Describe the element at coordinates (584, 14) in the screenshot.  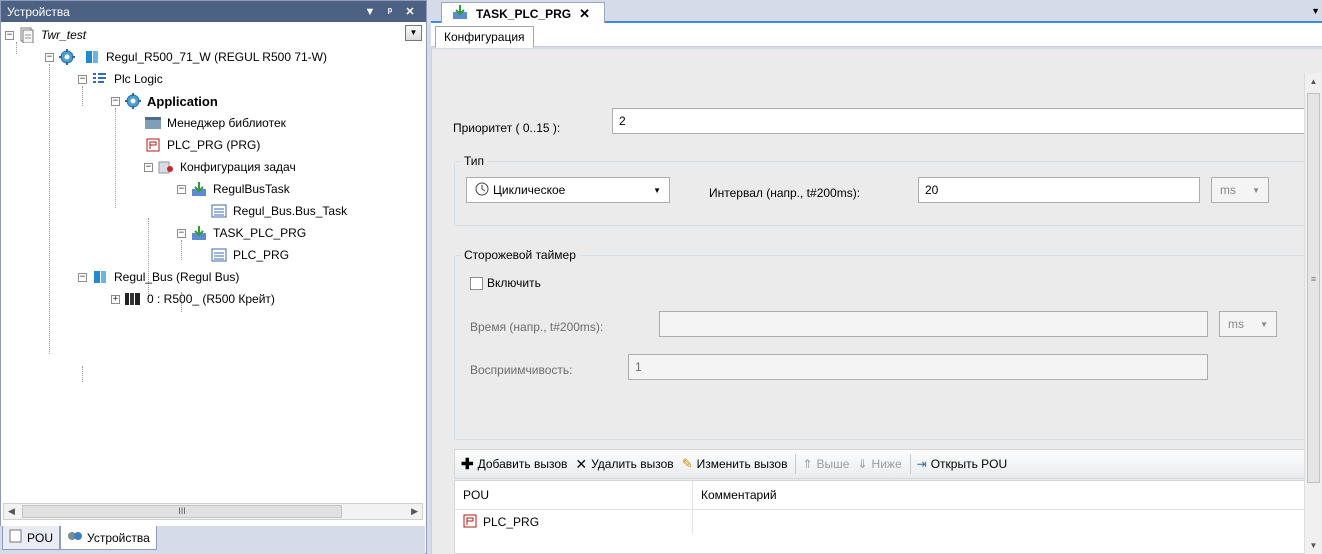
I see `close-tab-icon: ✕` at that location.